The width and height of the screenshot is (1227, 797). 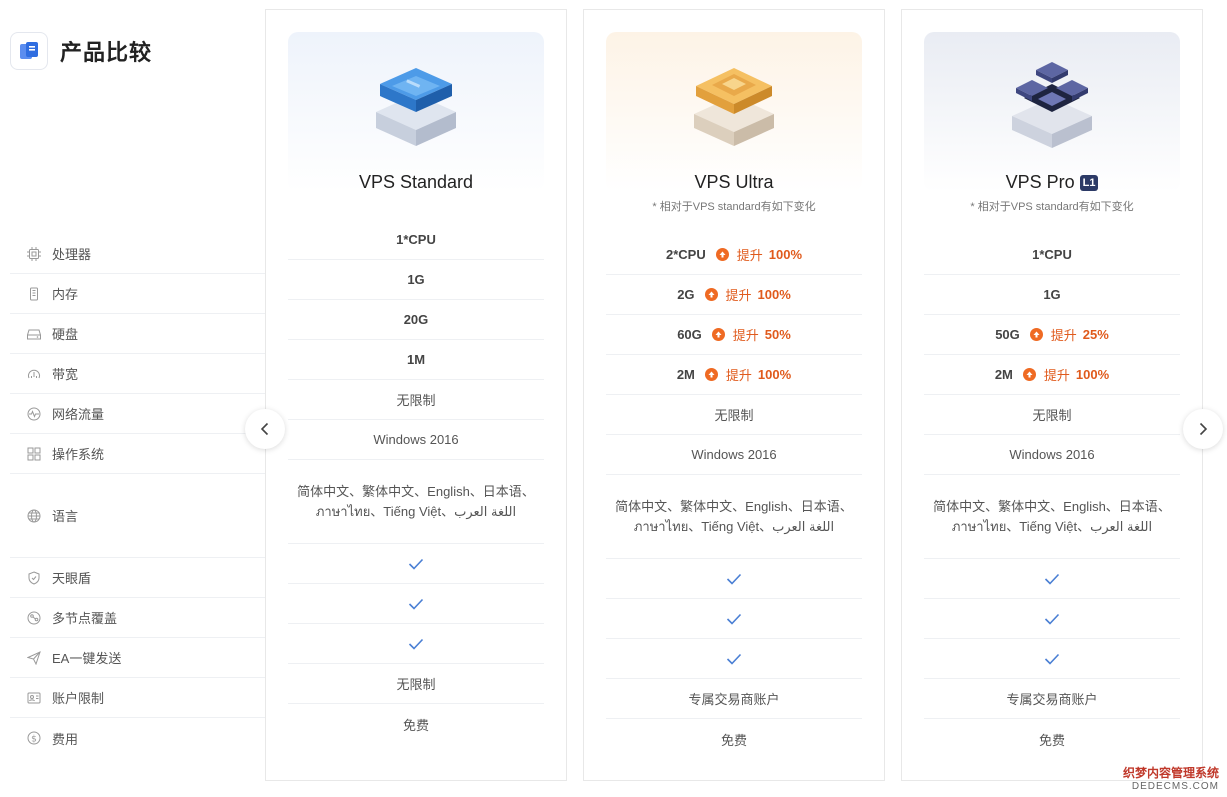 I want to click on server-navy-icon, so click(x=1052, y=105).